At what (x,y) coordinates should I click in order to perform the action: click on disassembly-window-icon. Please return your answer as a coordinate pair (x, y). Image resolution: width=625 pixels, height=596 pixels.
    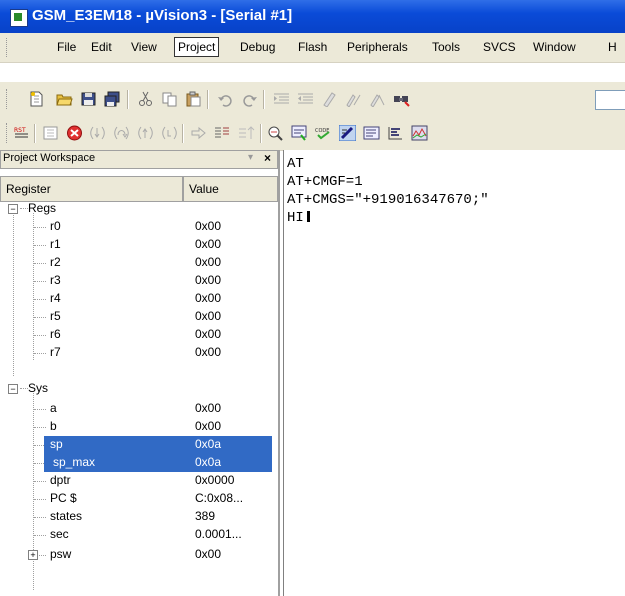
    Looking at the image, I should click on (222, 133).